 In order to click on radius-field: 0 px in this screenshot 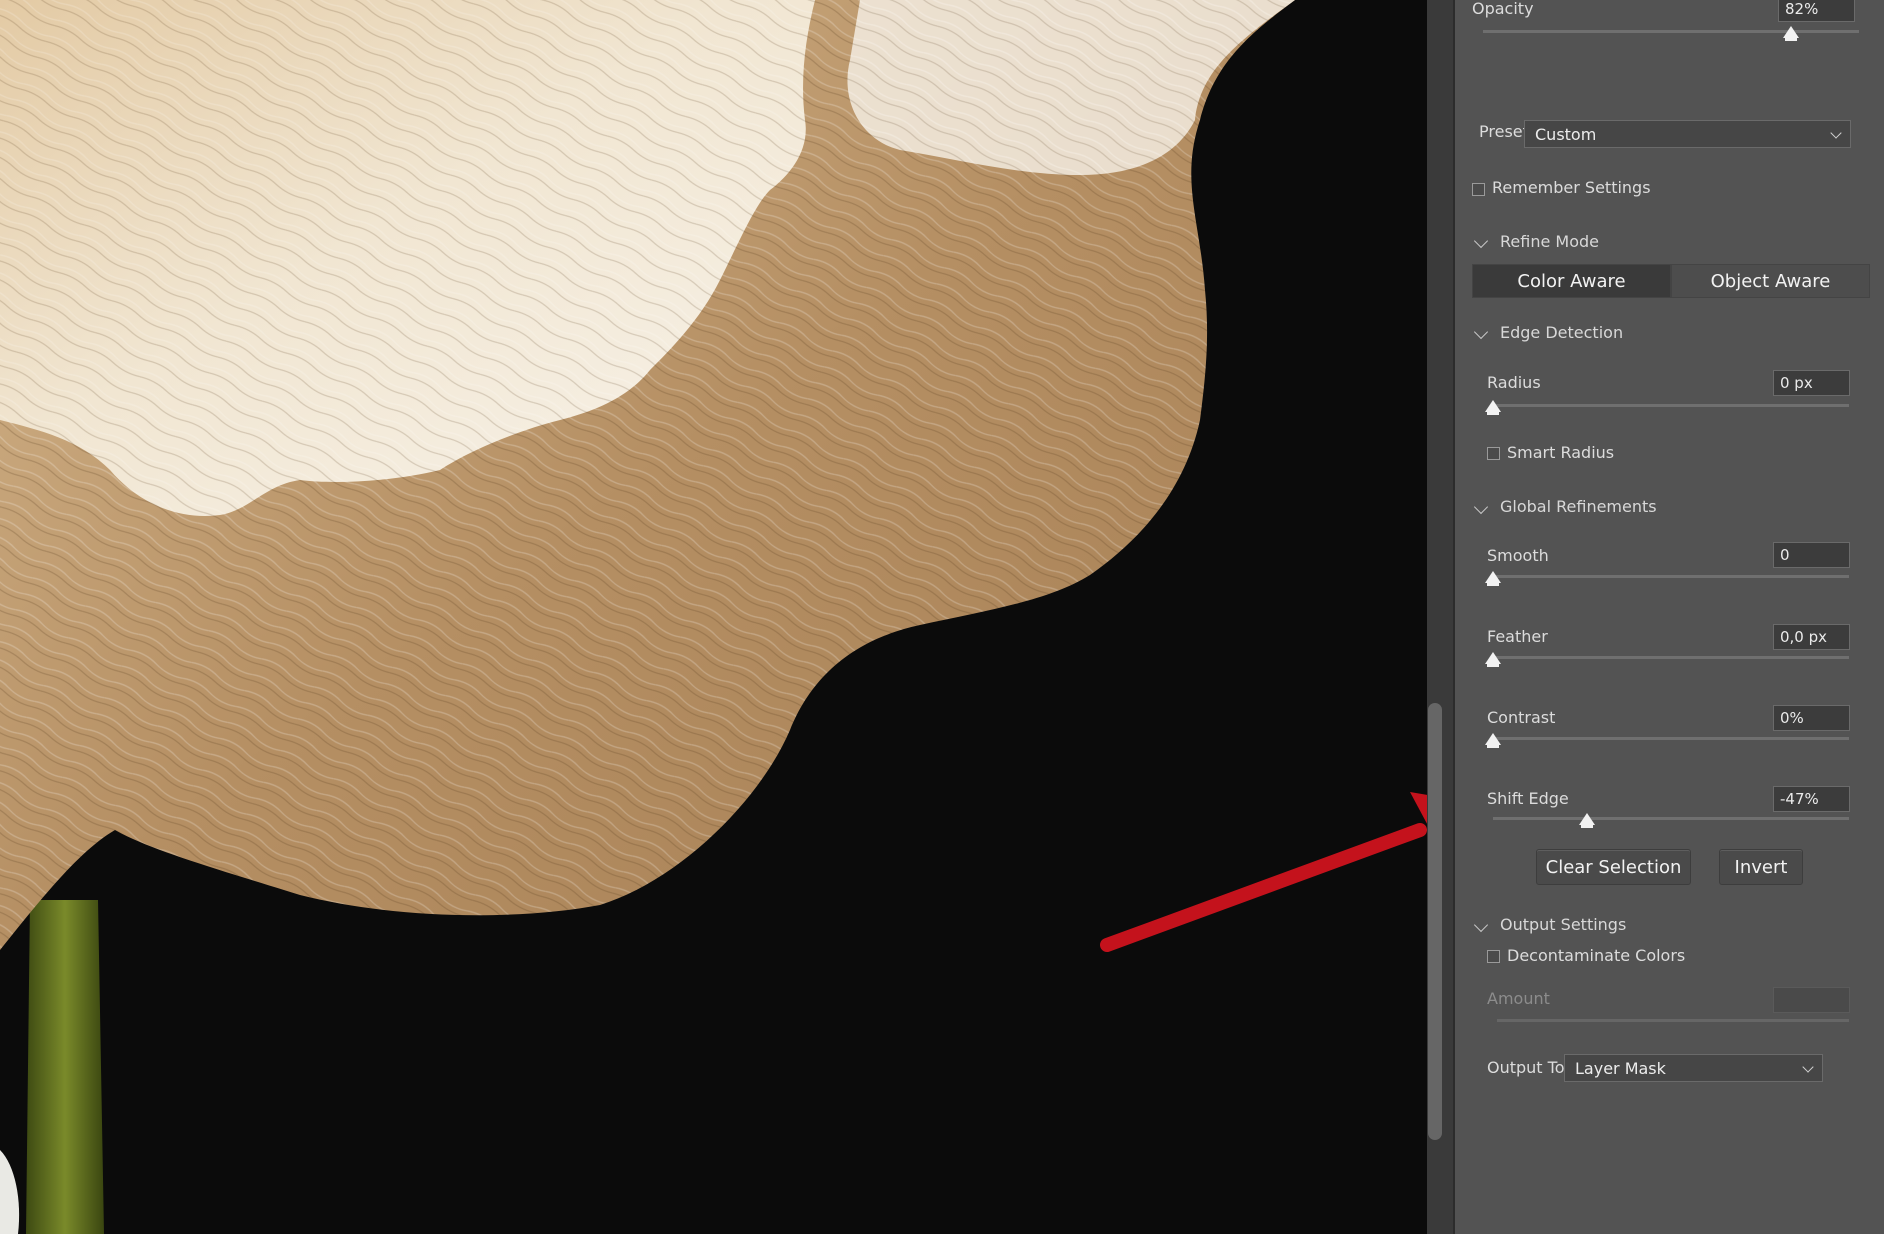, I will do `click(1811, 383)`.